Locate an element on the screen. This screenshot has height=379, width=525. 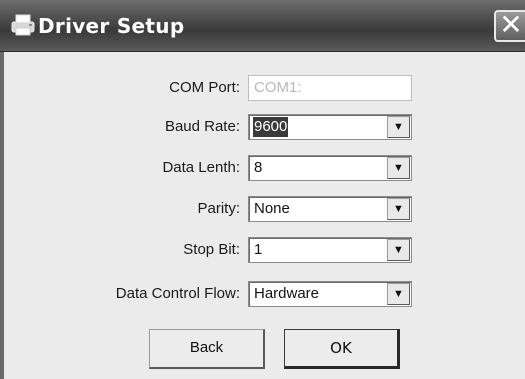
data-length-select: 8 ▼ is located at coordinates (330, 168).